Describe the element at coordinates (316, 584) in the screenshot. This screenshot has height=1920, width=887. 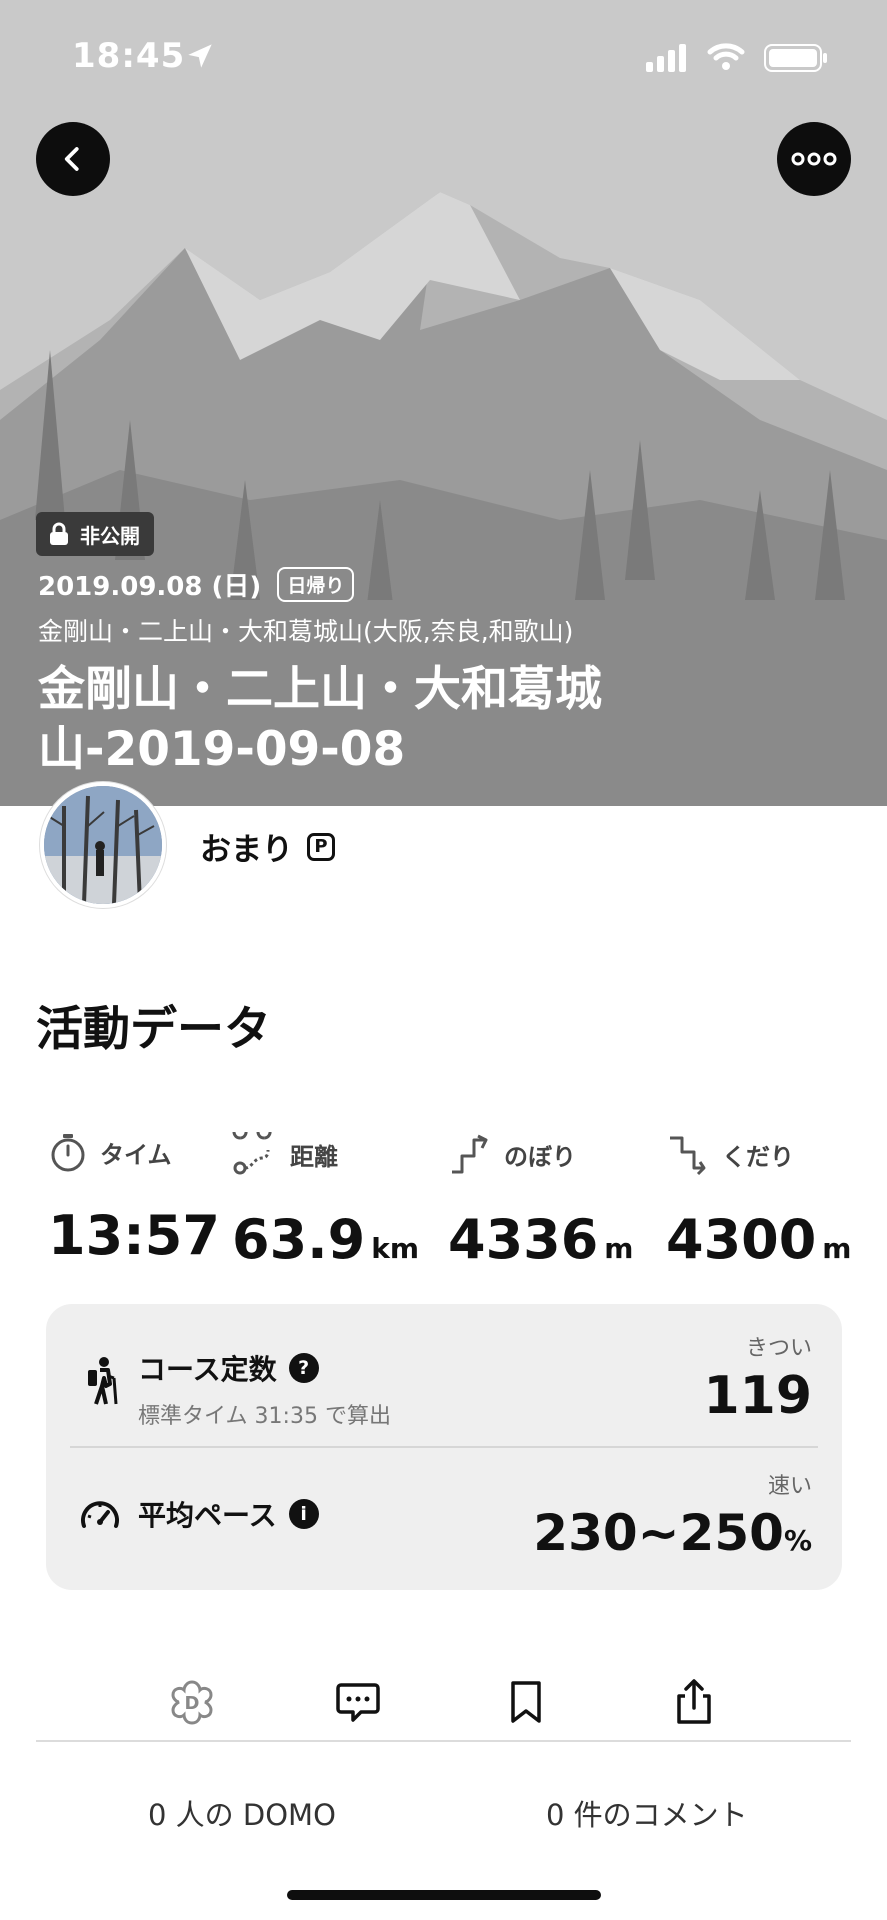
I see `trip-type-badge: 日帰り` at that location.